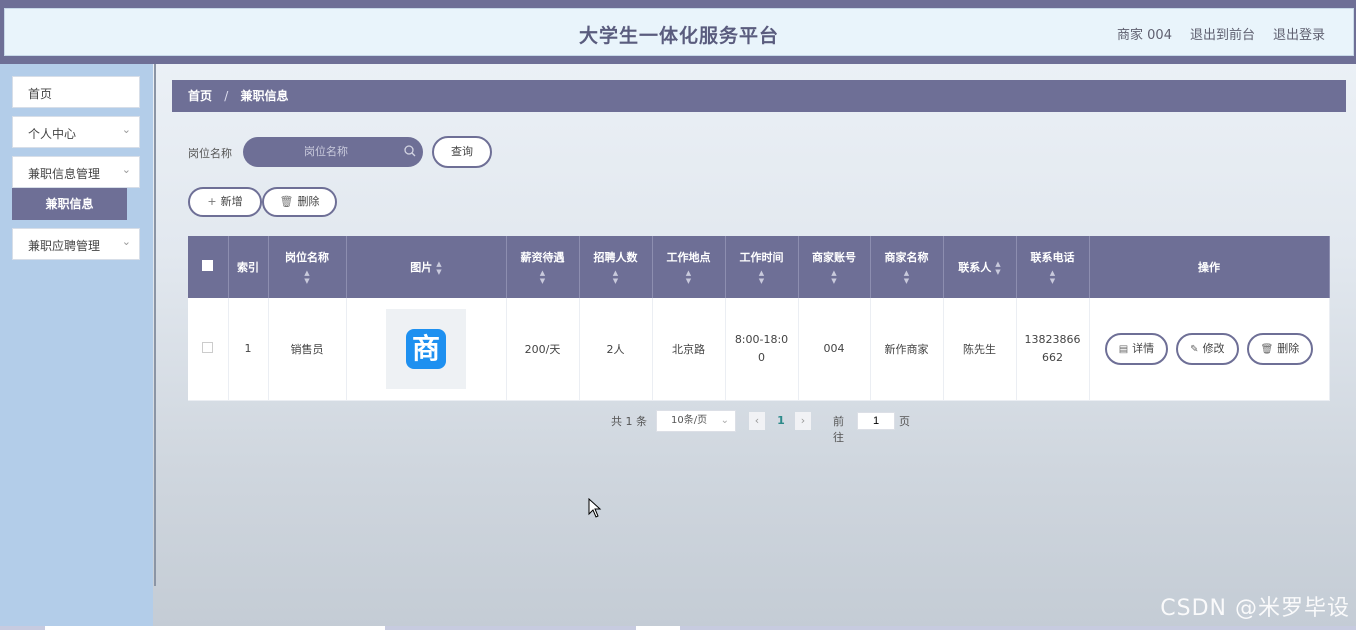  I want to click on column-header: 招聘人数 ▲ ▼, so click(616, 267).